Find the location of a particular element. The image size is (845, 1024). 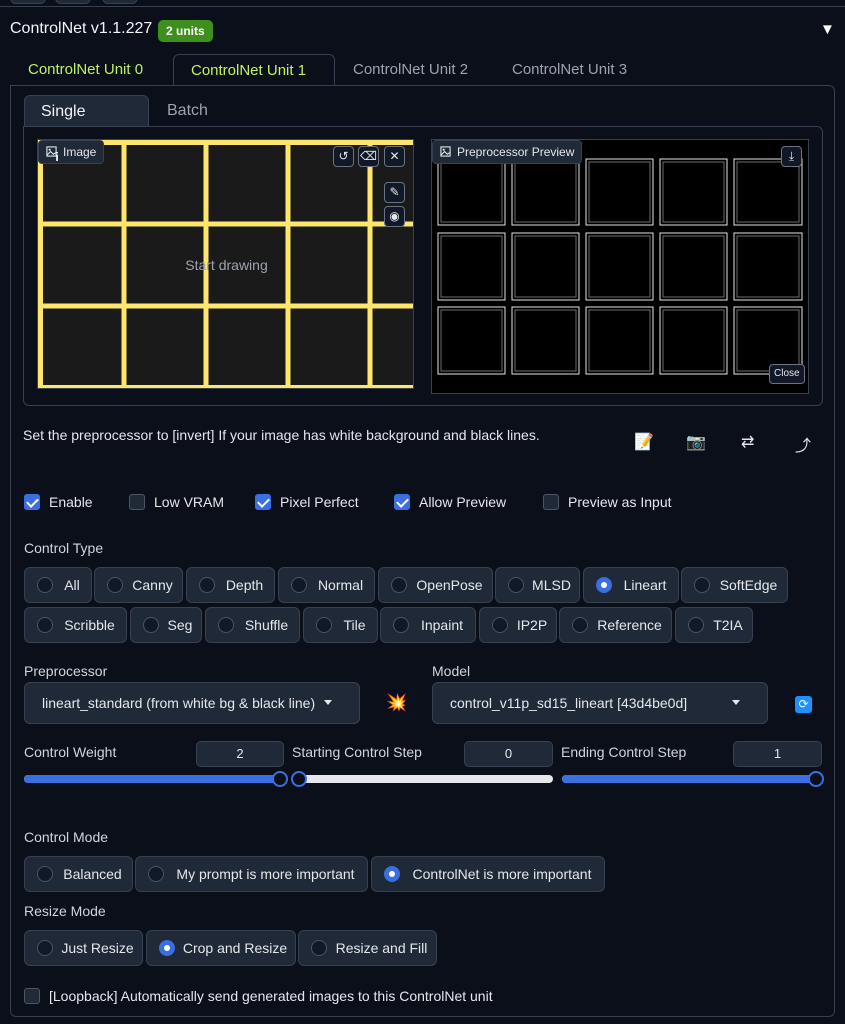

run-preprocessor-icon: 💥 is located at coordinates (396, 703).